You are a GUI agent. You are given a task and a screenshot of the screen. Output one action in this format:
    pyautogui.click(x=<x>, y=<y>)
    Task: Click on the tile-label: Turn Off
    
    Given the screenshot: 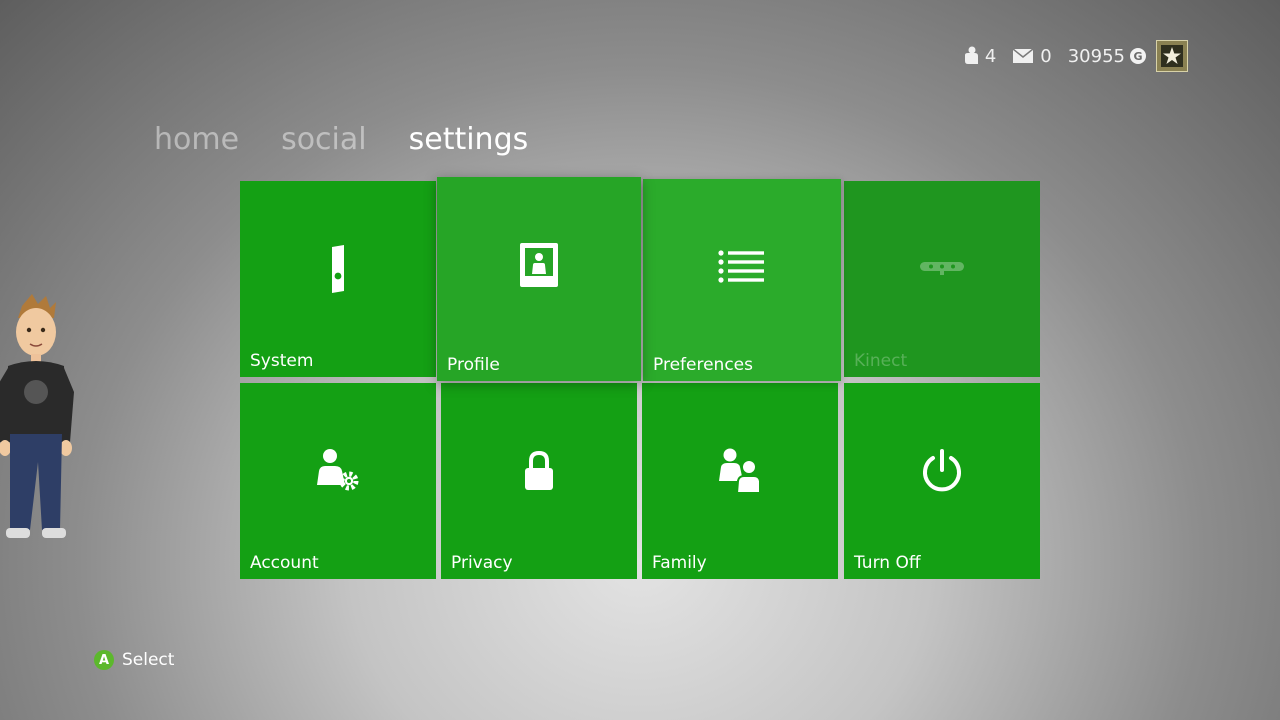 What is the action you would take?
    pyautogui.click(x=887, y=563)
    